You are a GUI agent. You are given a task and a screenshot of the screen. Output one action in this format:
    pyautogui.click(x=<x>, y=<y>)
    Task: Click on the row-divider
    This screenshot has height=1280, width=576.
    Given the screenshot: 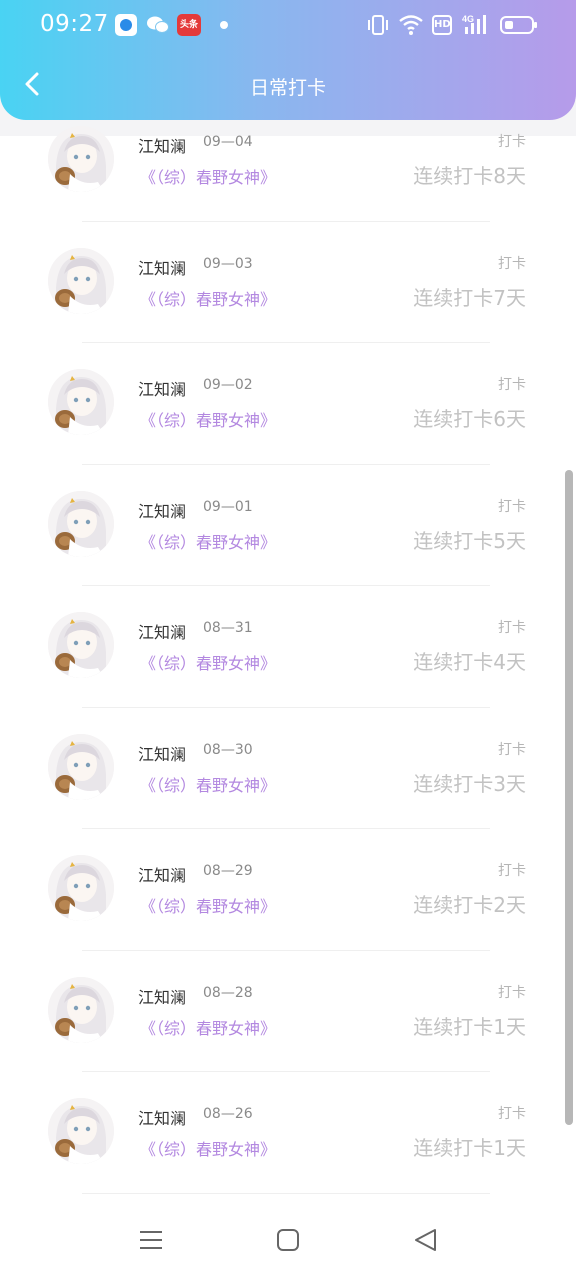 What is the action you would take?
    pyautogui.click(x=286, y=1193)
    